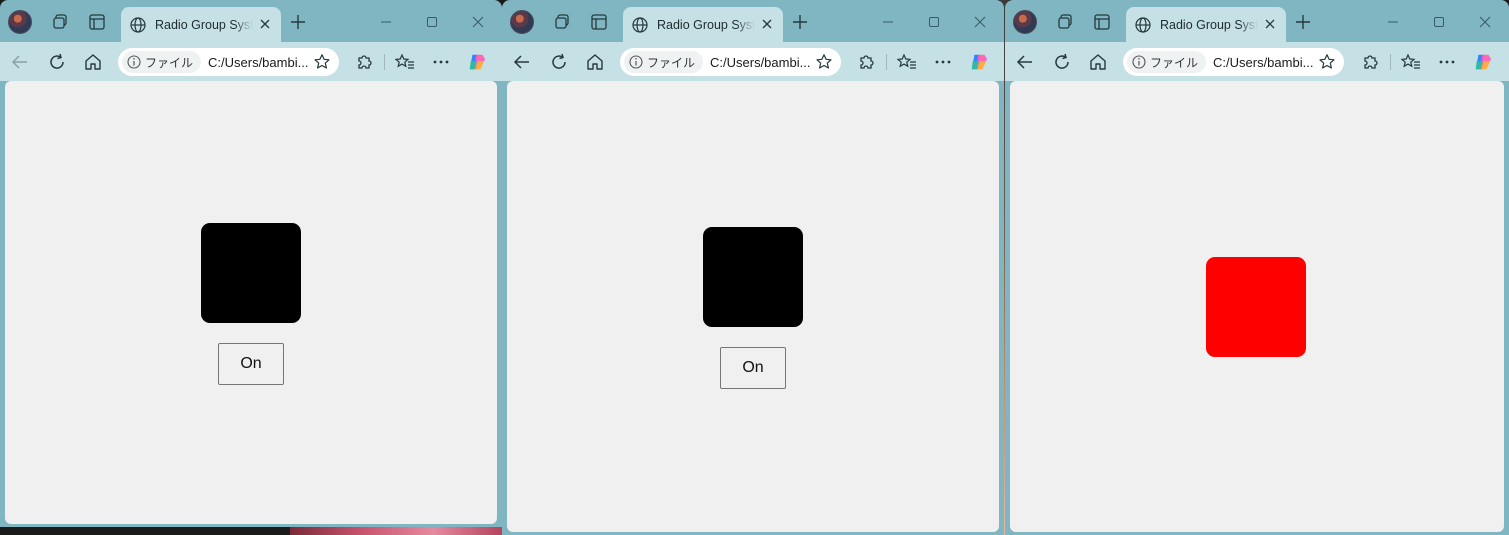 This screenshot has height=535, width=1509. I want to click on desktop-background, so click(397, 530).